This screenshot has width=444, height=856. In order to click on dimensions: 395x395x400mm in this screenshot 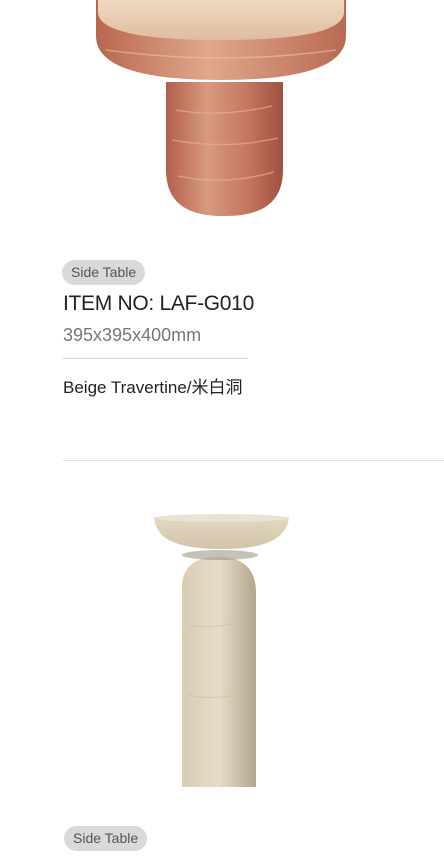, I will do `click(132, 335)`.